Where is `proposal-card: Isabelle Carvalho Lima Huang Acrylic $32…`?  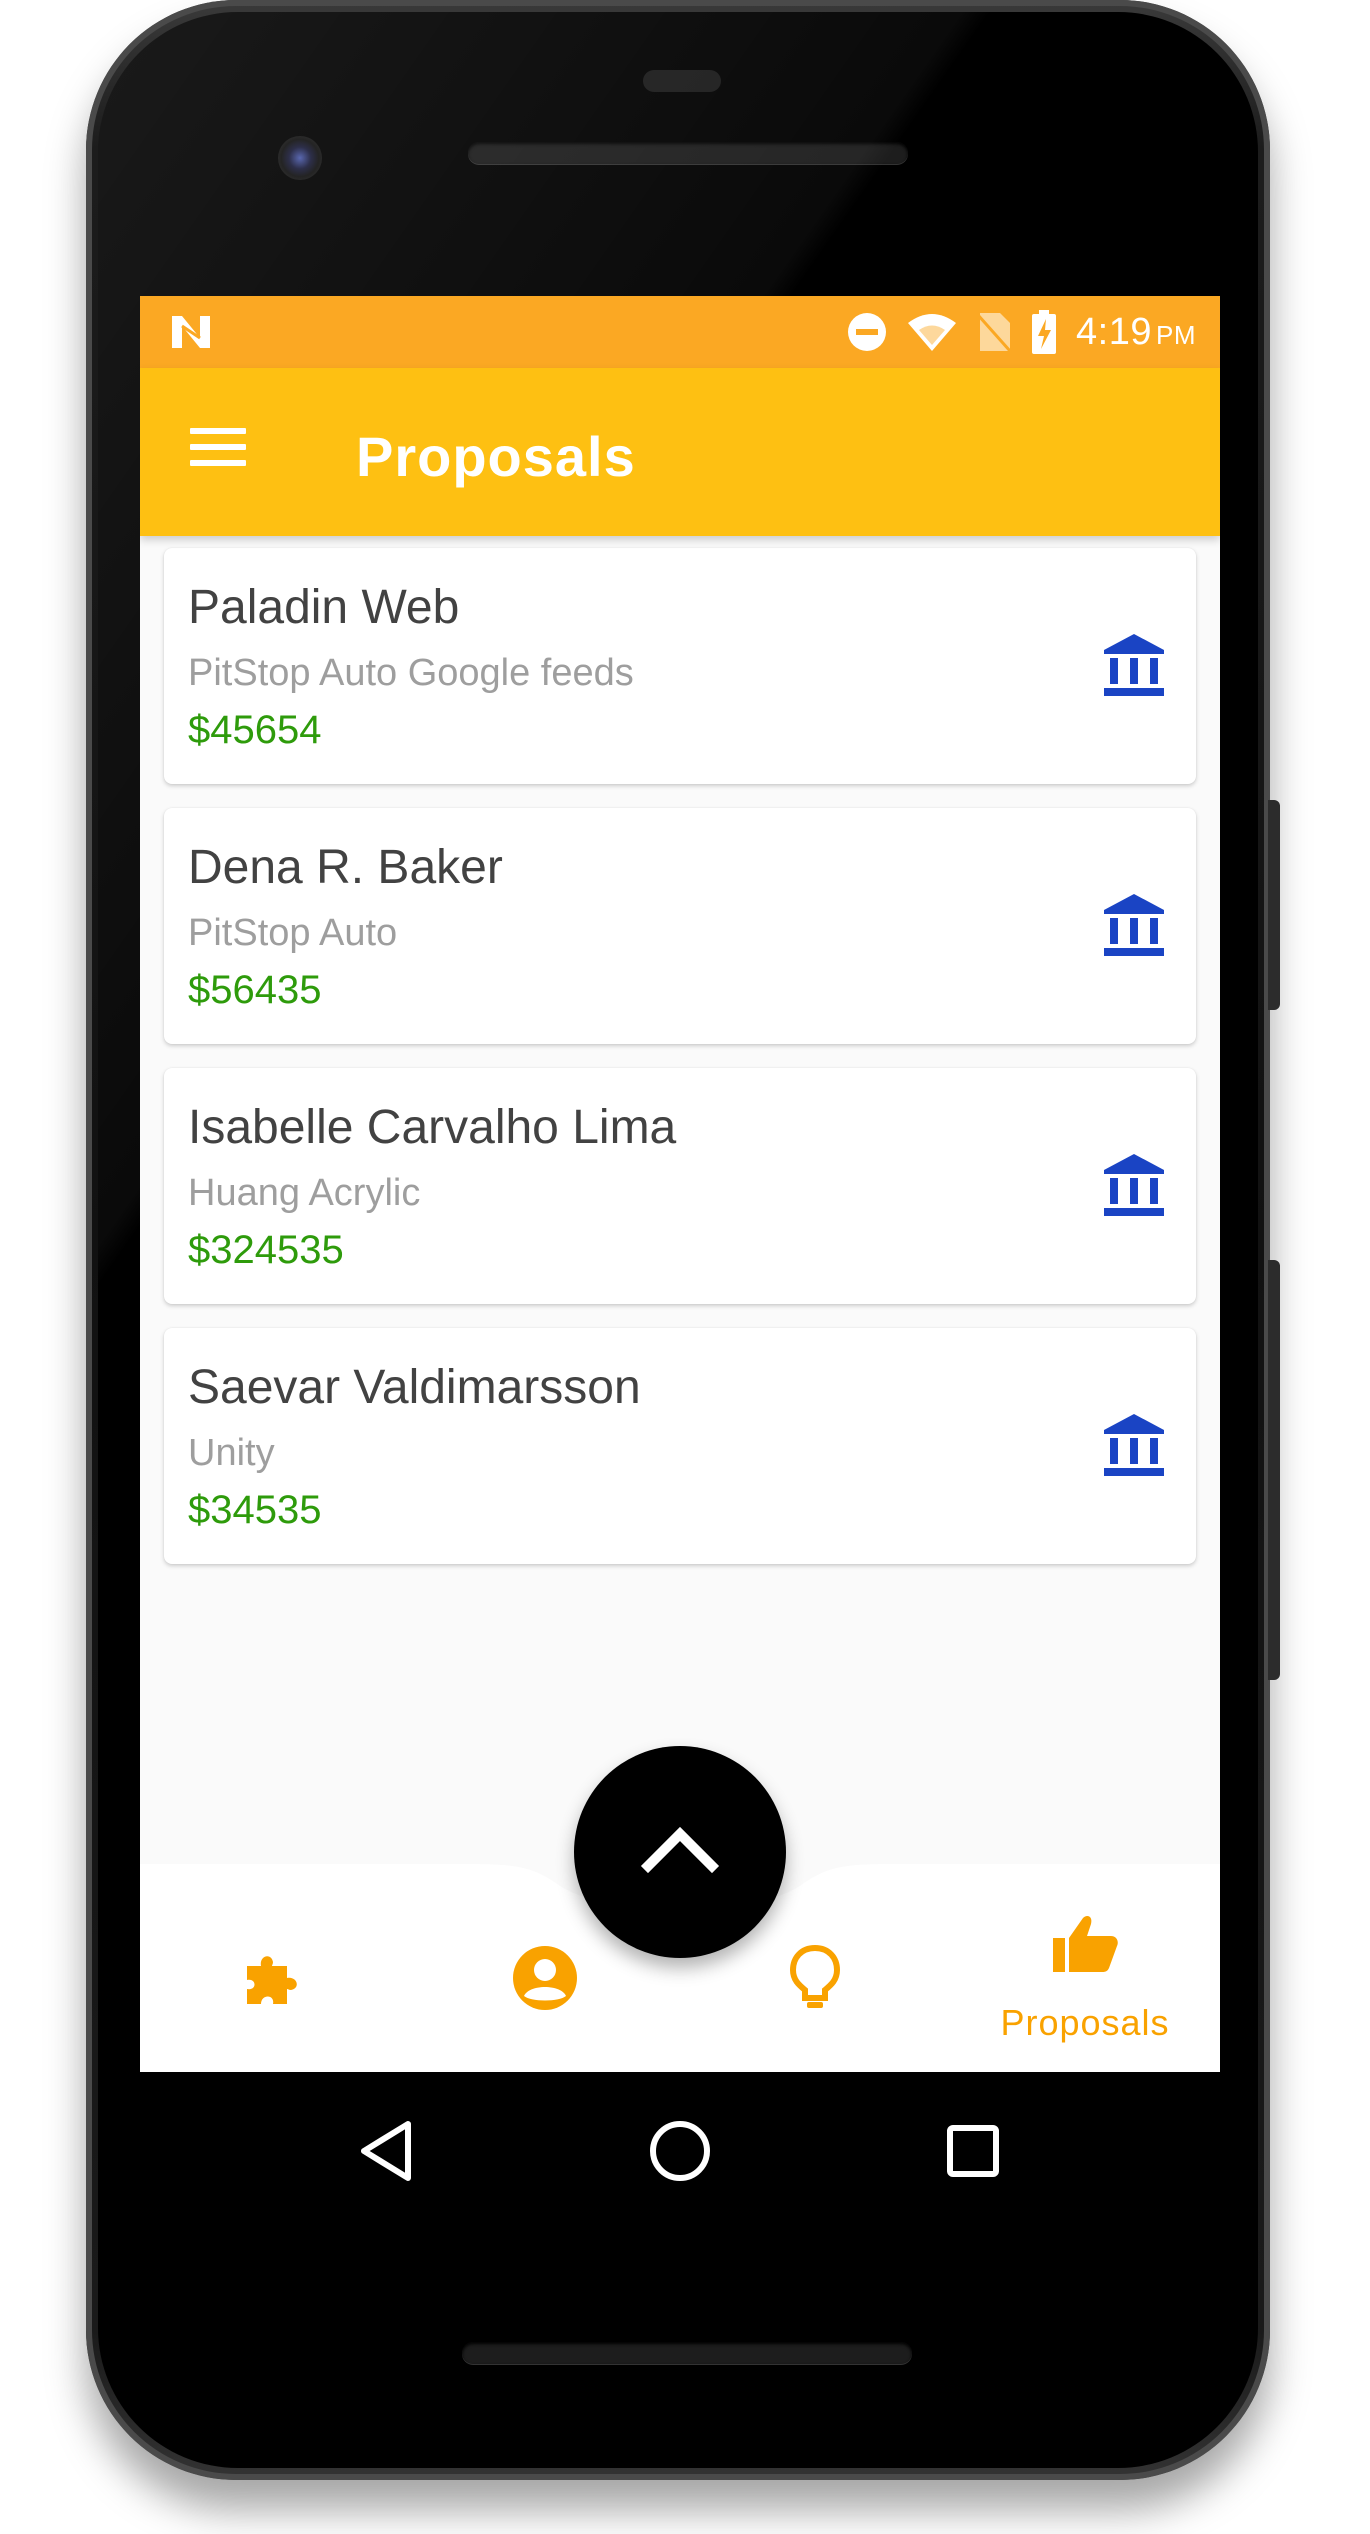
proposal-card: Isabelle Carvalho Lima Huang Acrylic $32… is located at coordinates (680, 1186).